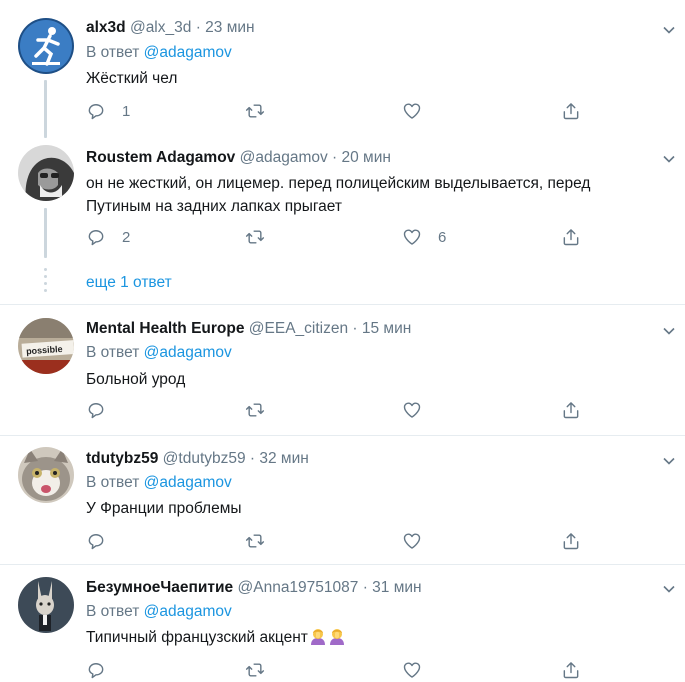  What do you see at coordinates (165, 328) in the screenshot?
I see `author-name: Mental Health Europe` at bounding box center [165, 328].